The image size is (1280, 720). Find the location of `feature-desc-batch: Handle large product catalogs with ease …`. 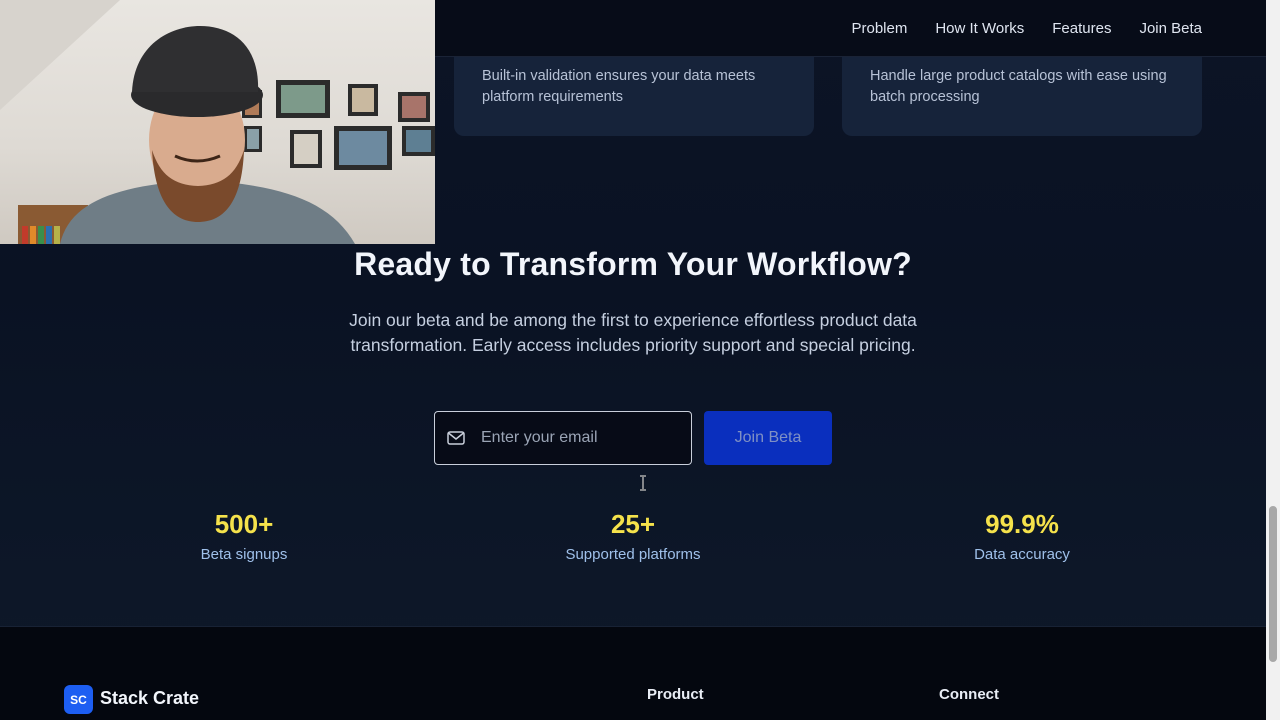

feature-desc-batch: Handle large product catalogs with ease … is located at coordinates (1018, 86).